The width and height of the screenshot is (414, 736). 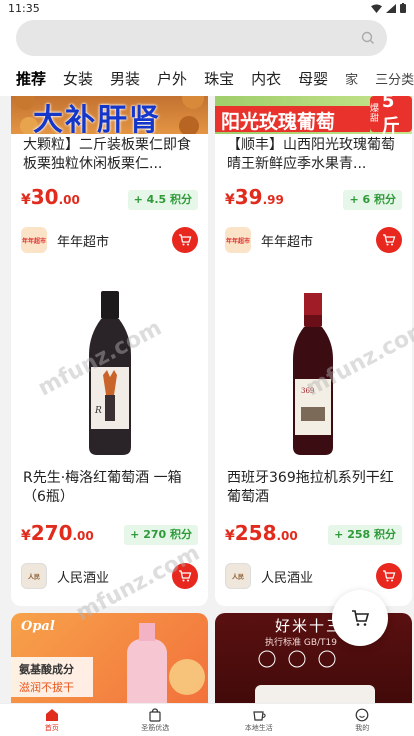 I want to click on banner-badge: 爆甜 5斤, so click(x=391, y=116).